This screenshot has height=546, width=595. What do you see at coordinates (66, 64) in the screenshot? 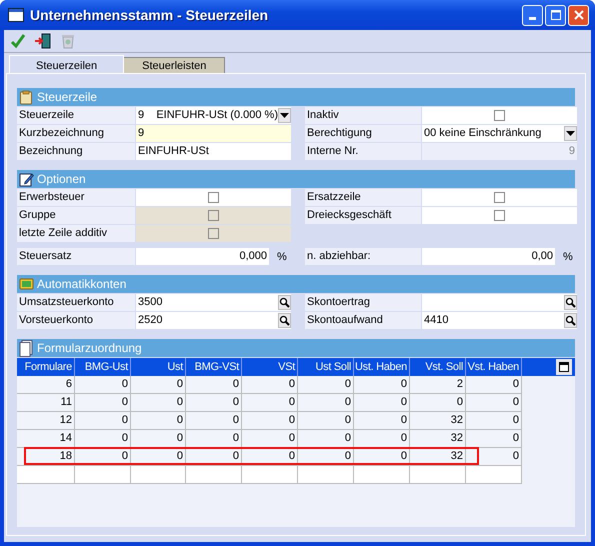
I see `tab: Steuerzeilen` at bounding box center [66, 64].